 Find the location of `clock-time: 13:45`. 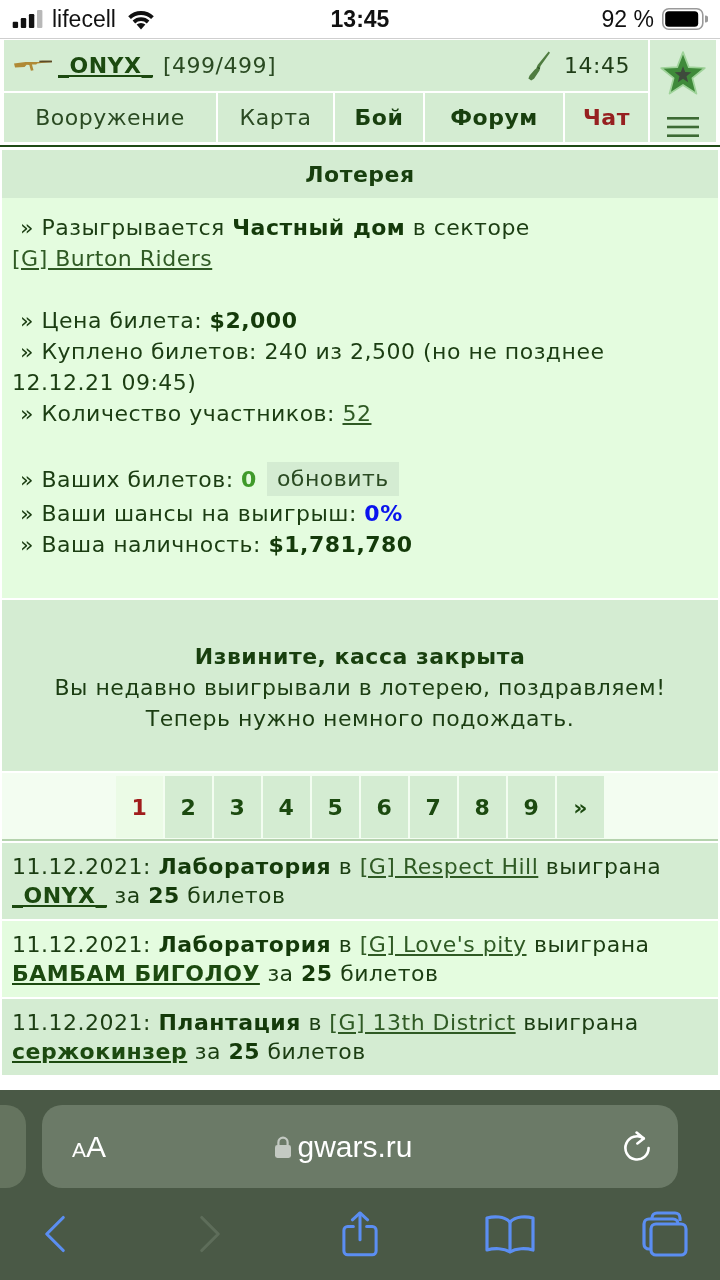

clock-time: 13:45 is located at coordinates (360, 19).